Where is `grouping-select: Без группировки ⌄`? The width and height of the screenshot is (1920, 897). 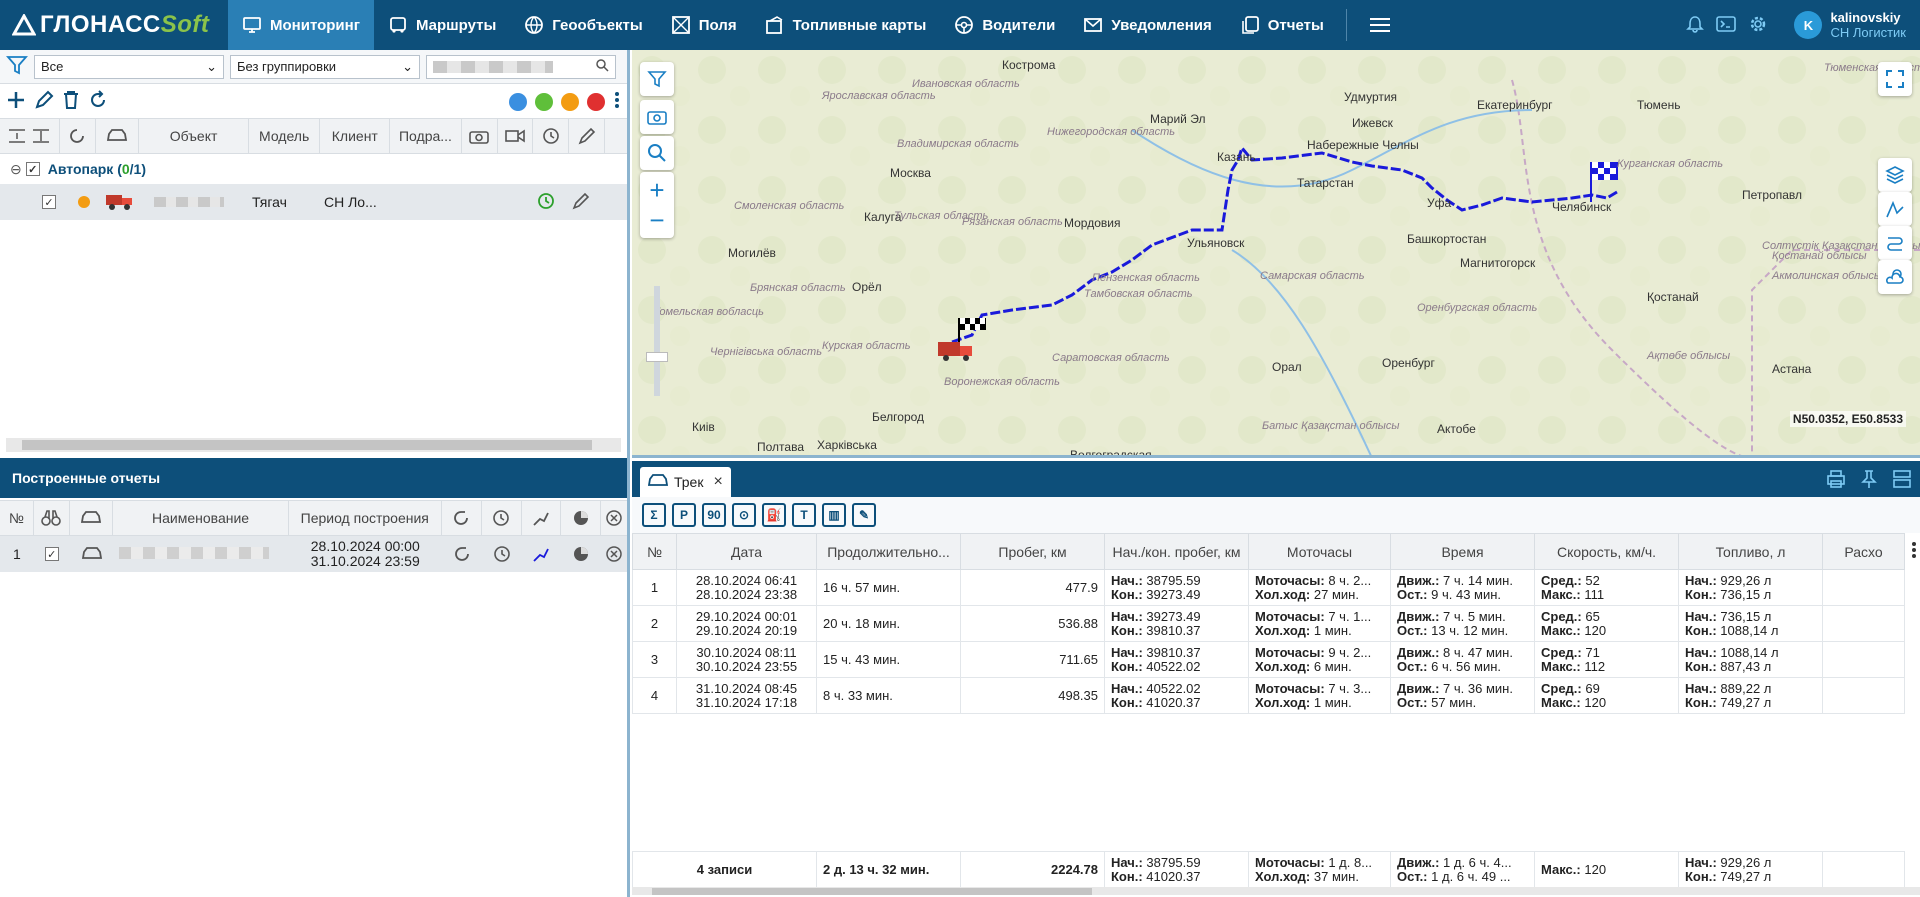 grouping-select: Без группировки ⌄ is located at coordinates (325, 66).